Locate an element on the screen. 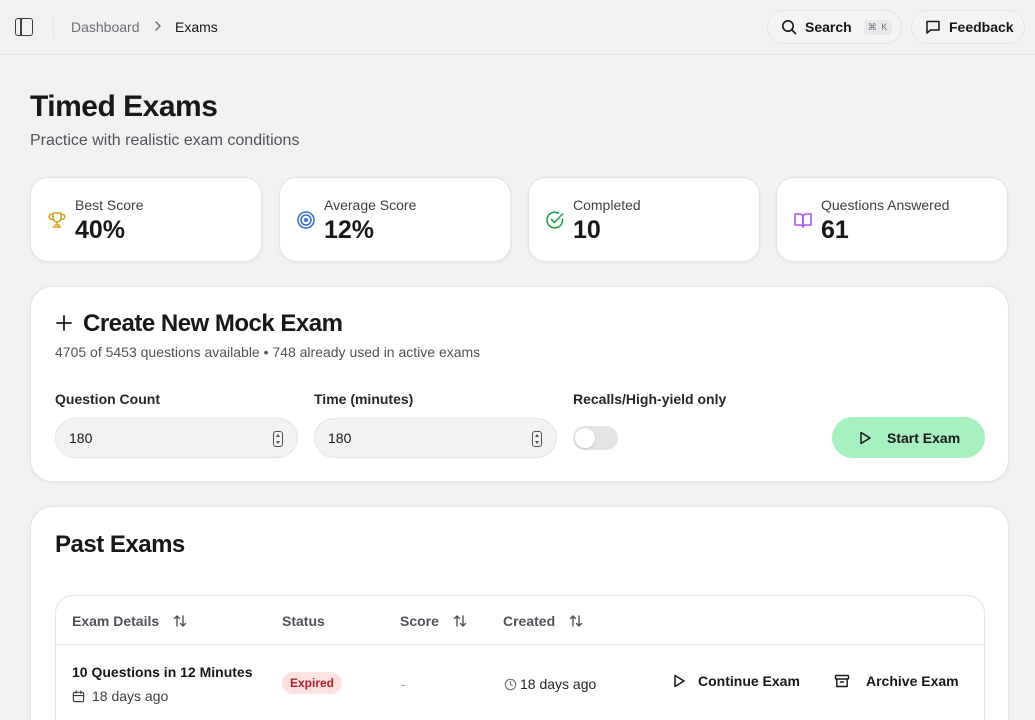 The image size is (1035, 720). check-circle-icon is located at coordinates (555, 220).